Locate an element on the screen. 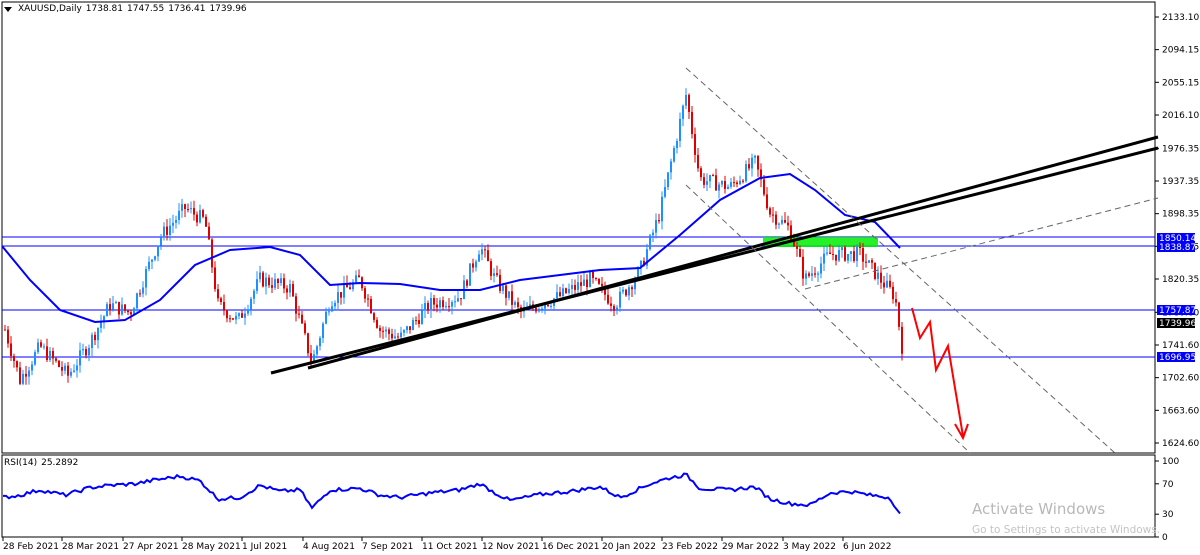  date-tick-label: 28 Mar 2021 is located at coordinates (90, 547).